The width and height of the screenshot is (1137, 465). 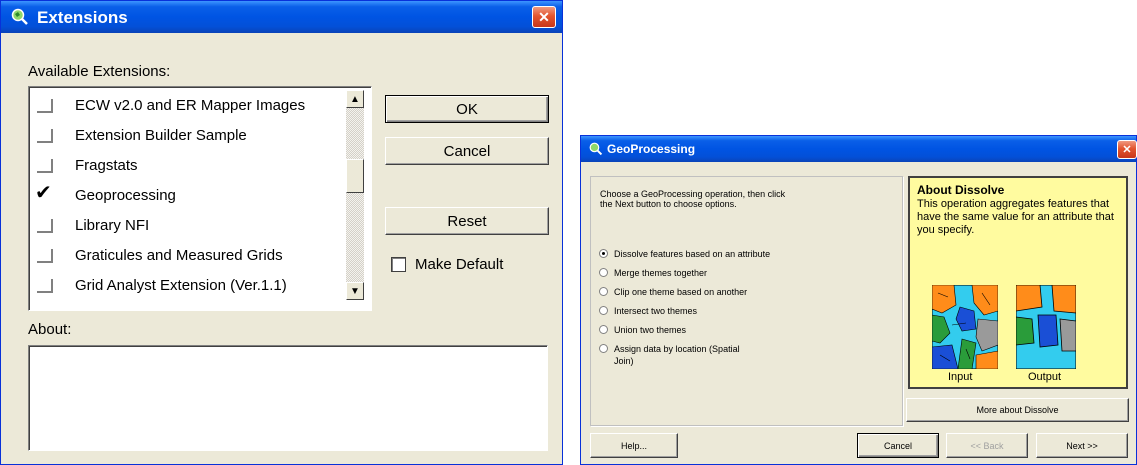 What do you see at coordinates (125, 195) in the screenshot?
I see `extension-name: Geoprocessing` at bounding box center [125, 195].